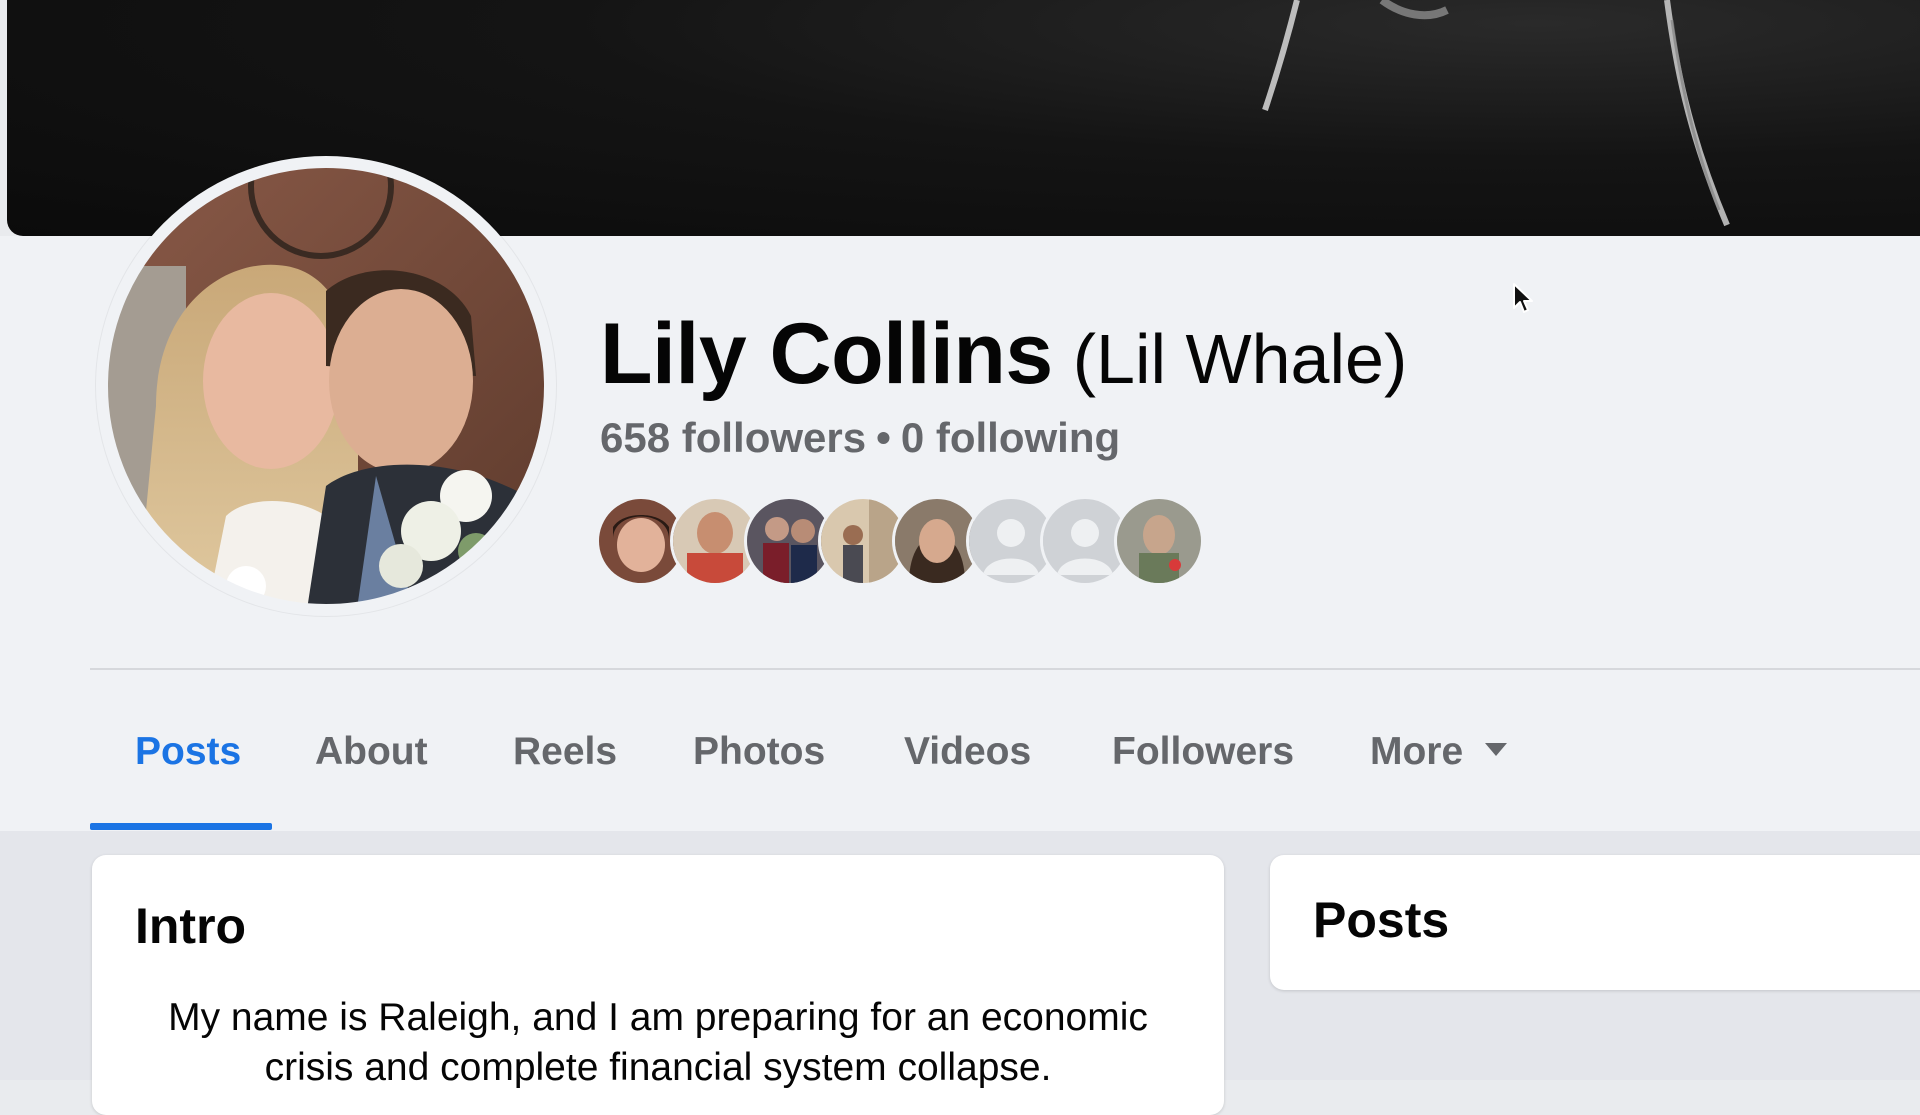  Describe the element at coordinates (1240, 359) in the screenshot. I see `profile-alternate-name: (Lil Whale)` at that location.